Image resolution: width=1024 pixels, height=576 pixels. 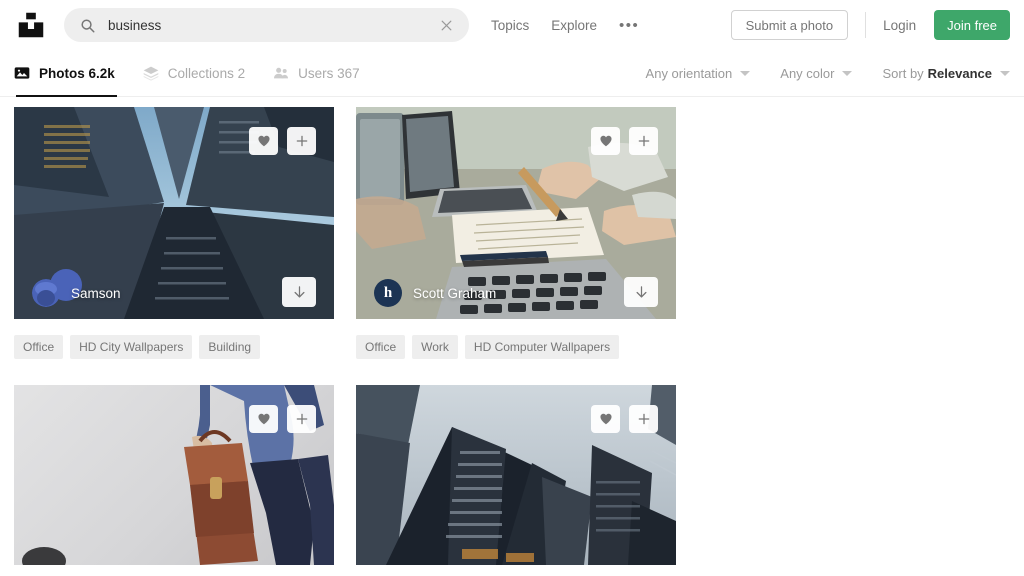 I want to click on tab-collections: Collections 2, so click(x=194, y=73).